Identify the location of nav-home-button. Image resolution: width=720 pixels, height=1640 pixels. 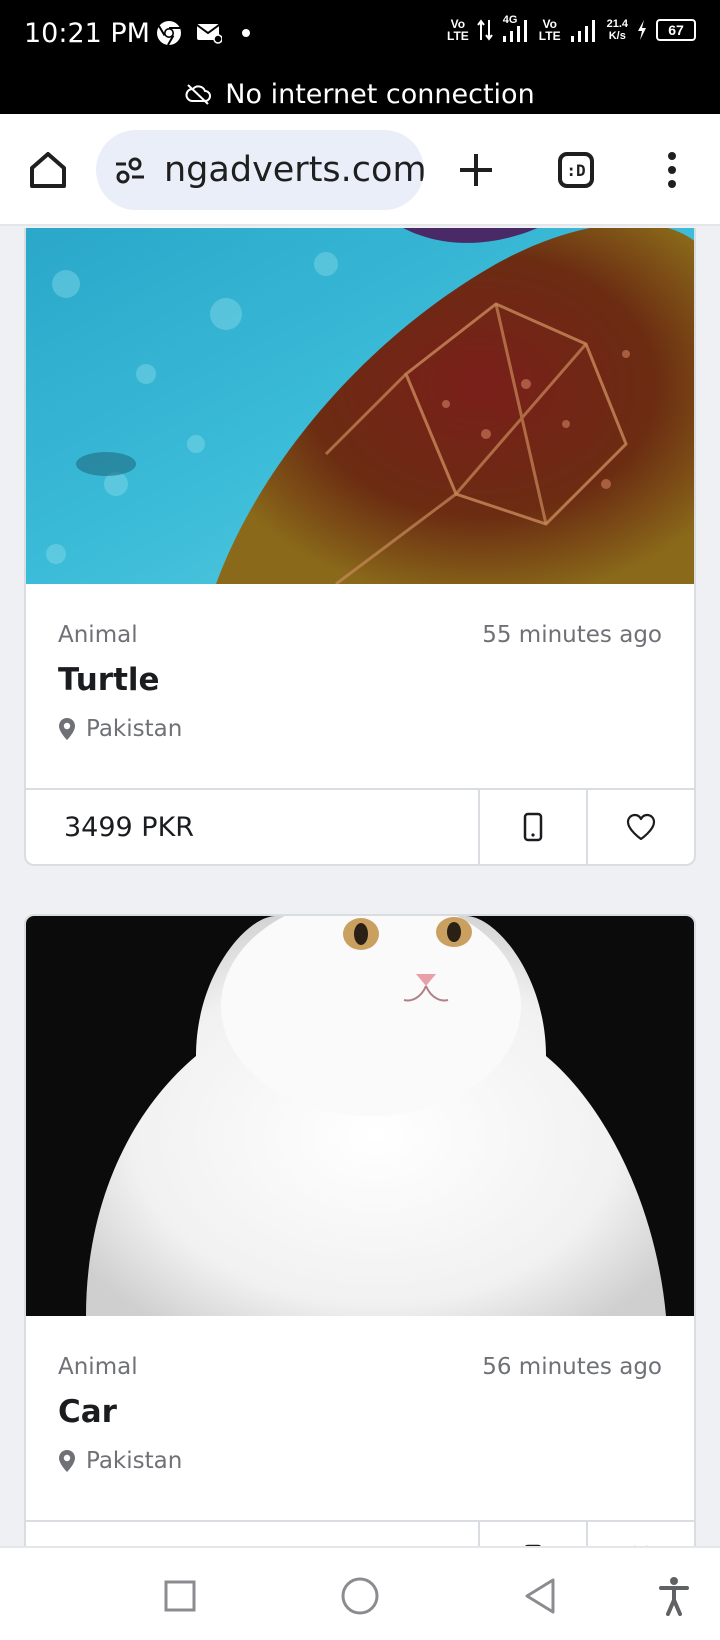
(360, 1596).